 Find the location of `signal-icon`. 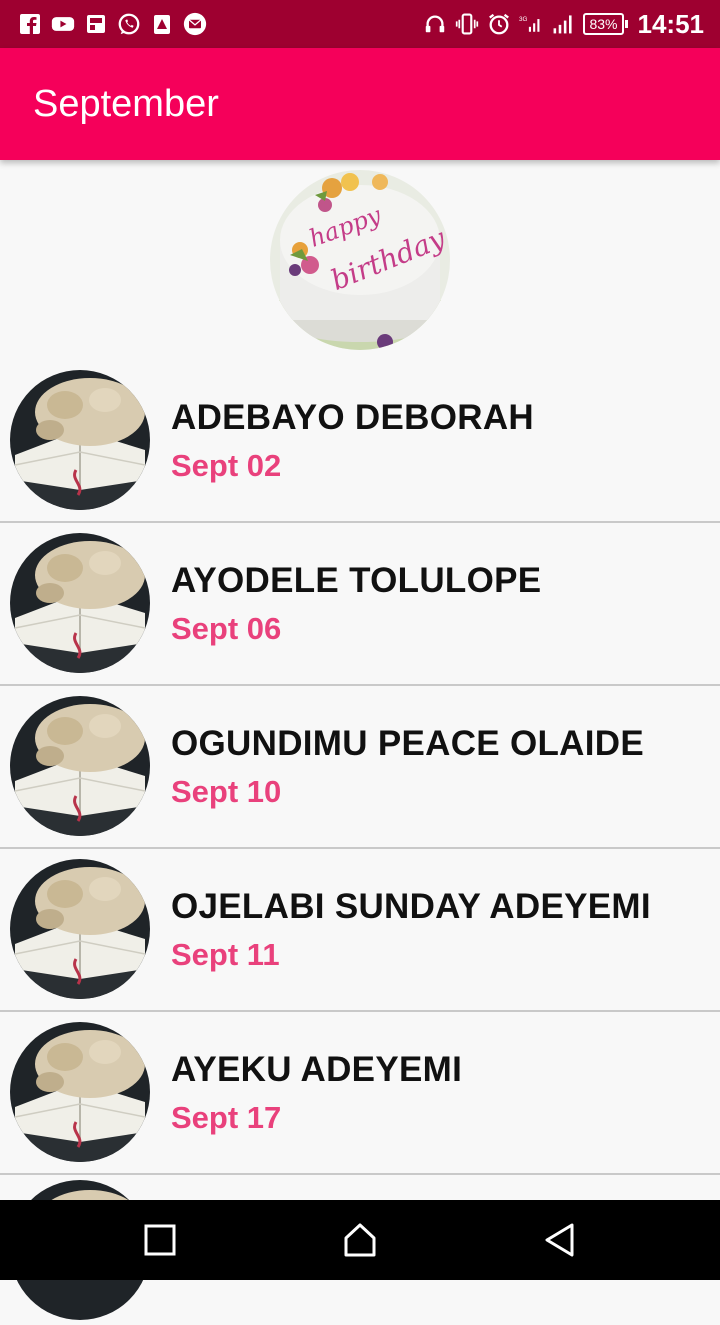

signal-icon is located at coordinates (563, 24).